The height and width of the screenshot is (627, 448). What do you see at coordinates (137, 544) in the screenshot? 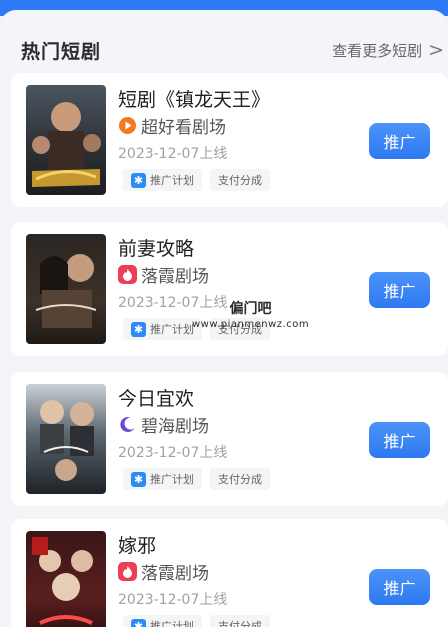
I see `drama-title: 嫁邪` at bounding box center [137, 544].